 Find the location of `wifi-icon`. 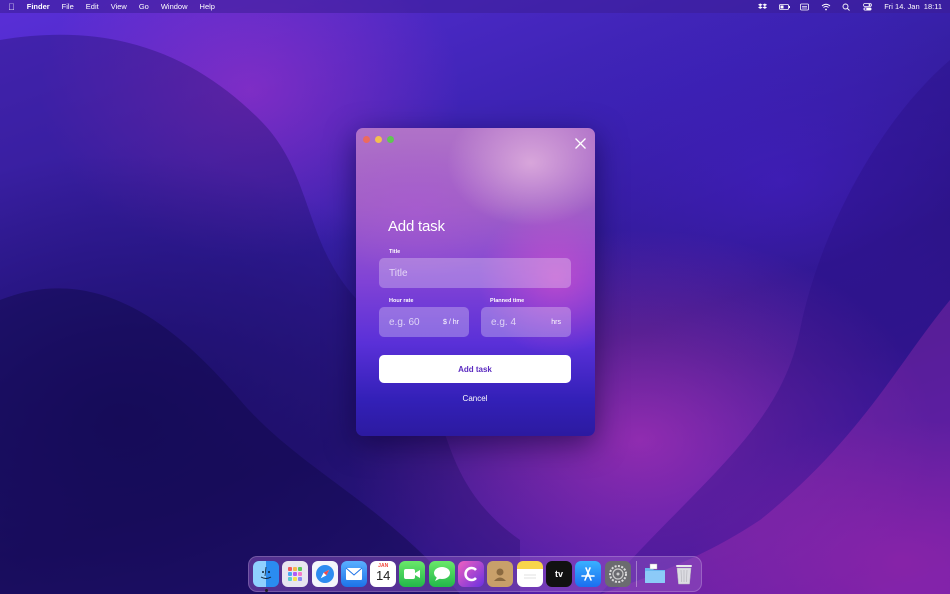

wifi-icon is located at coordinates (826, 7).